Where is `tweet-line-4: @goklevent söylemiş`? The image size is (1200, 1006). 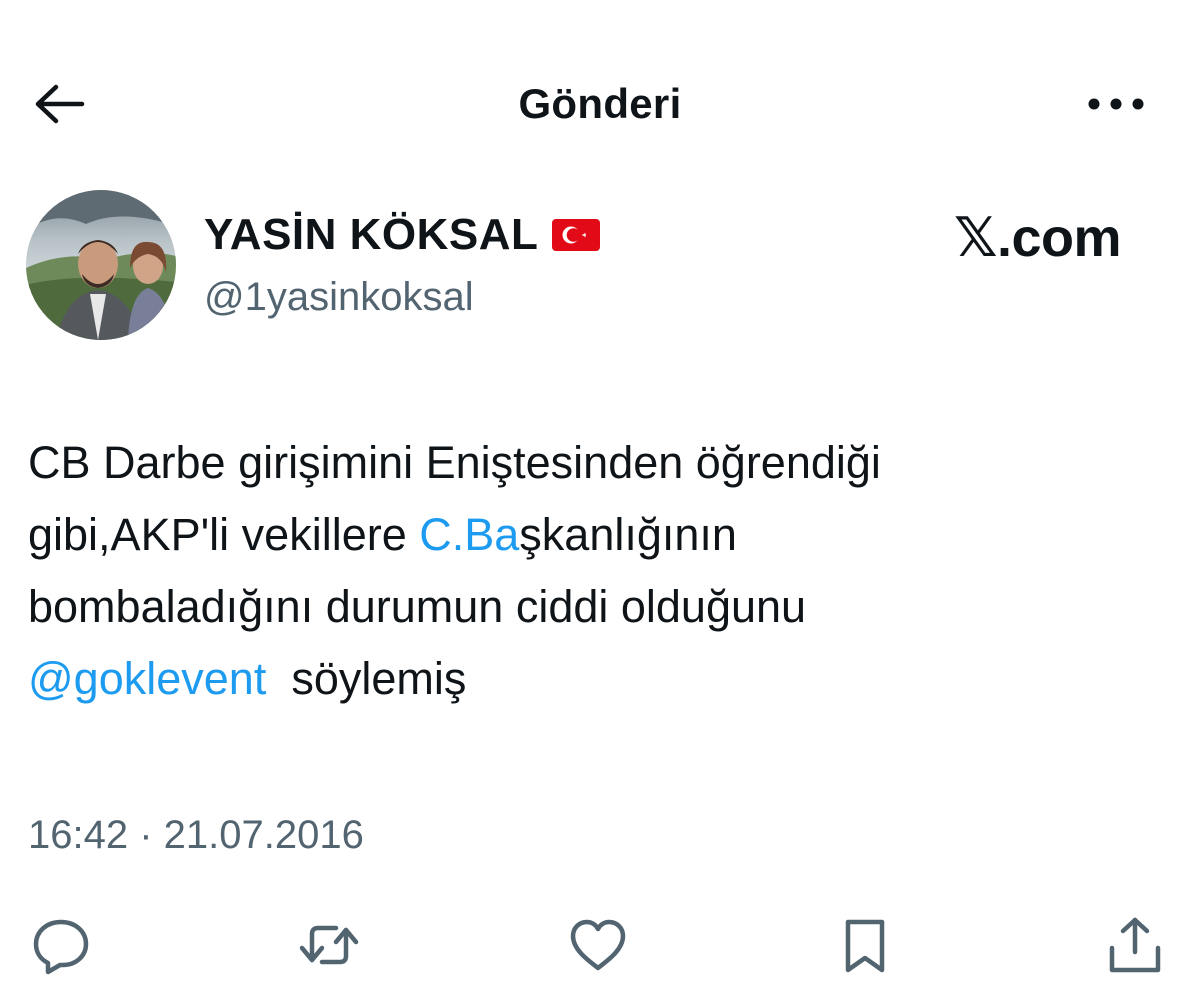 tweet-line-4: @goklevent söylemiş is located at coordinates (598, 679).